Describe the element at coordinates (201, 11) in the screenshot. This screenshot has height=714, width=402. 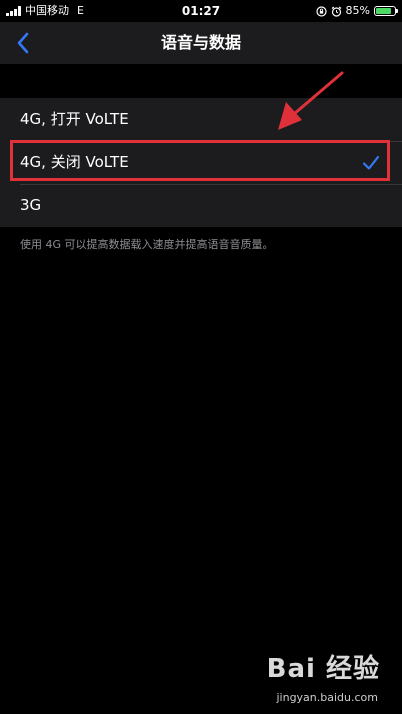
I see `status-bar: 中国移动 E 01:27 85%` at that location.